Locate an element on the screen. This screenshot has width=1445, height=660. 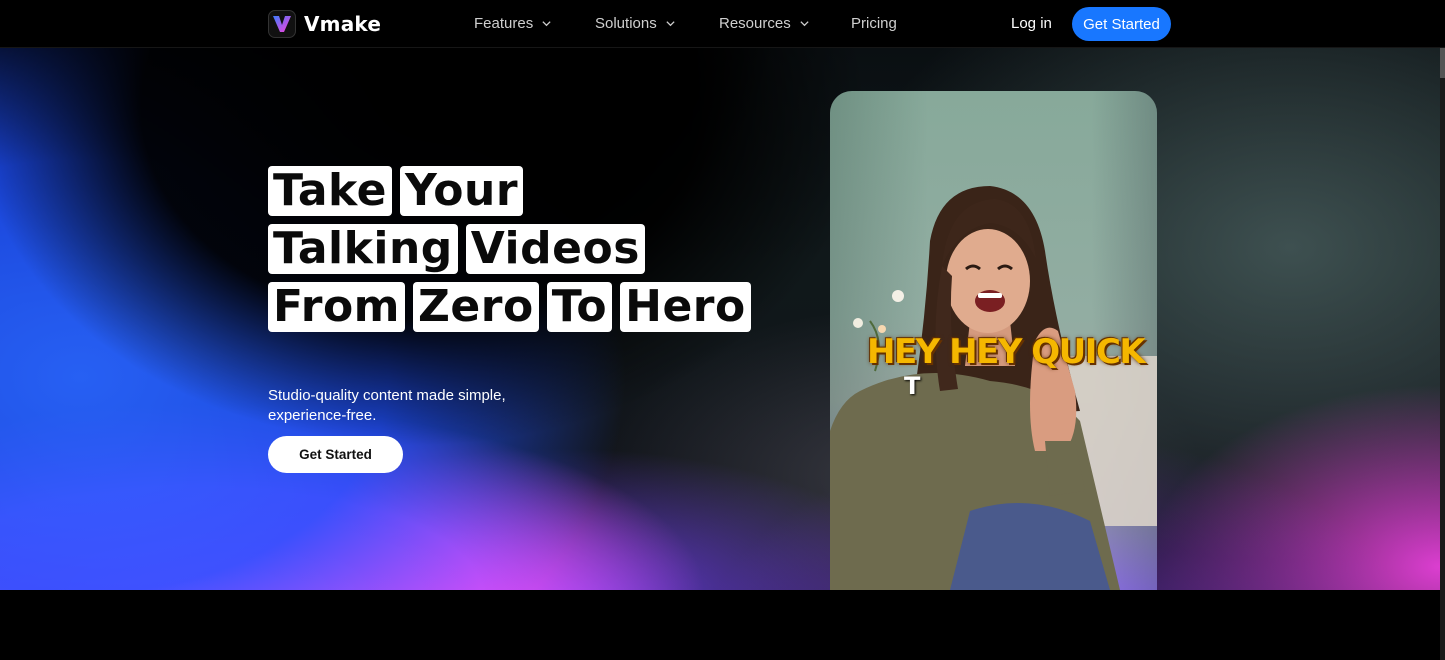
headline-word: Take is located at coordinates (330, 191).